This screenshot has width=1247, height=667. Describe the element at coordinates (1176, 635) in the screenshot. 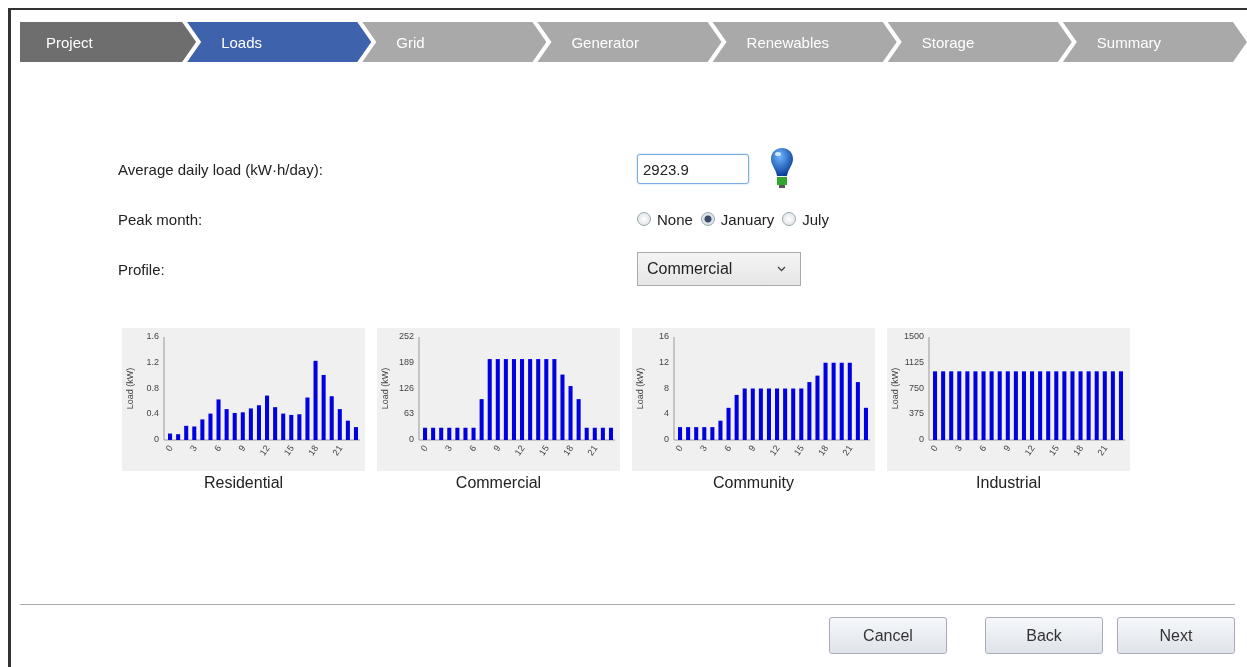

I see `wizard-button: Next` at that location.